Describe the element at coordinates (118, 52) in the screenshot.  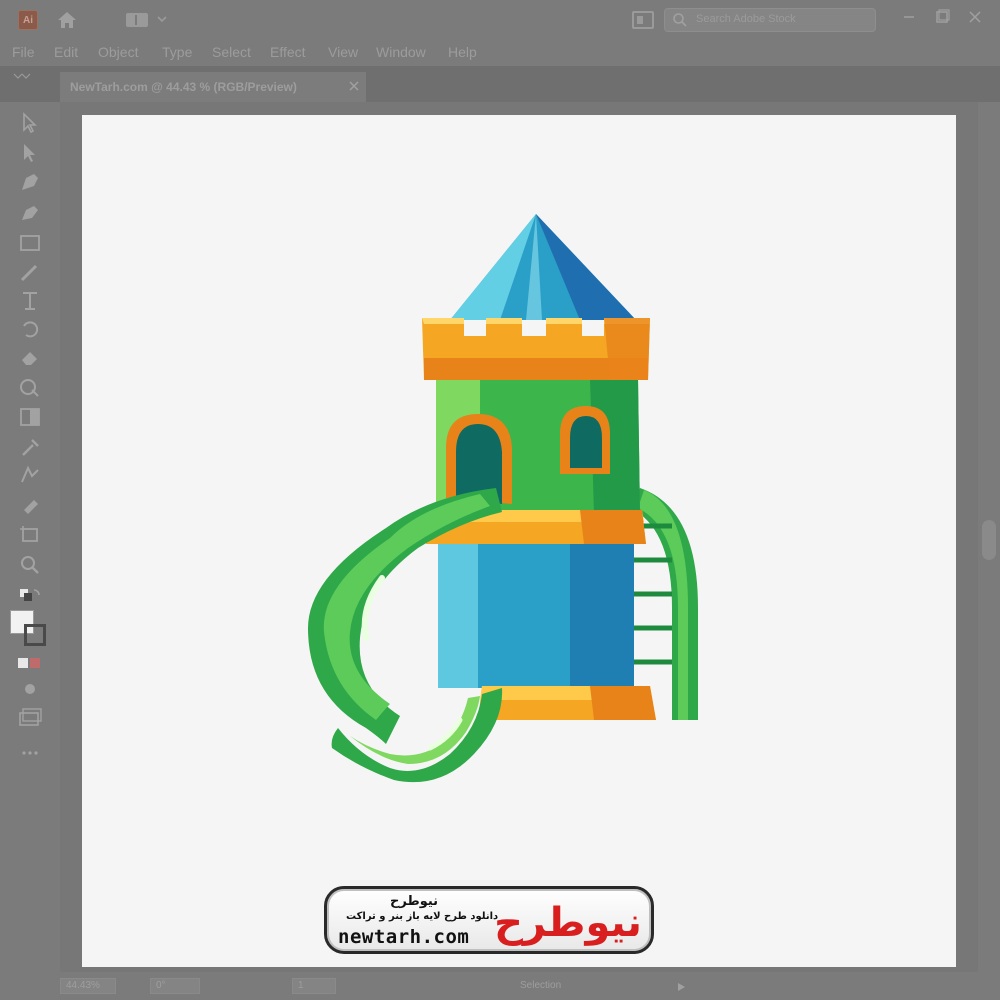
I see `menu-object: Object` at that location.